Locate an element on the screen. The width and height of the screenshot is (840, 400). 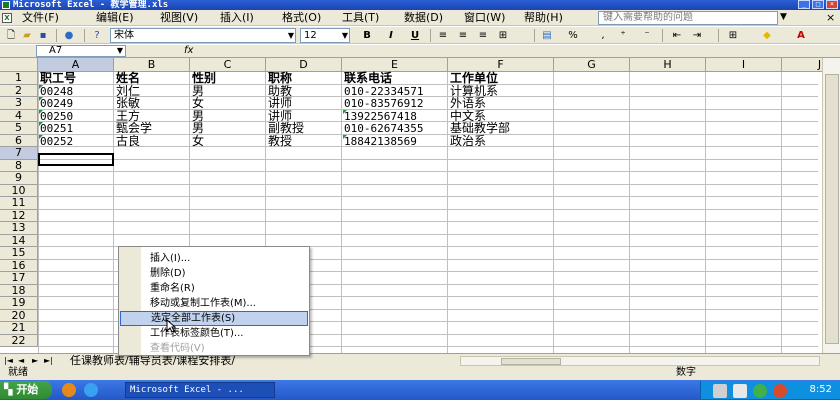
tray-volume-icon is located at coordinates (740, 391).